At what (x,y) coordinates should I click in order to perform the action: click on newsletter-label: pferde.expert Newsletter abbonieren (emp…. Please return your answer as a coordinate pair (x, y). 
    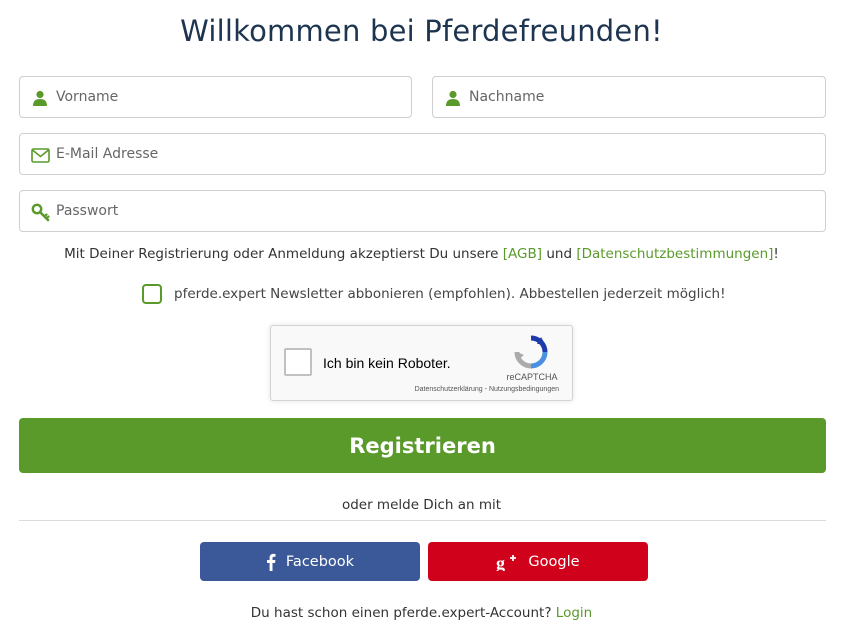
    Looking at the image, I should click on (450, 294).